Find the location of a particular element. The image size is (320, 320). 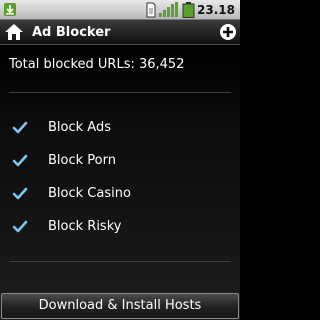

option-block-risky: Block Risky is located at coordinates (120, 227).